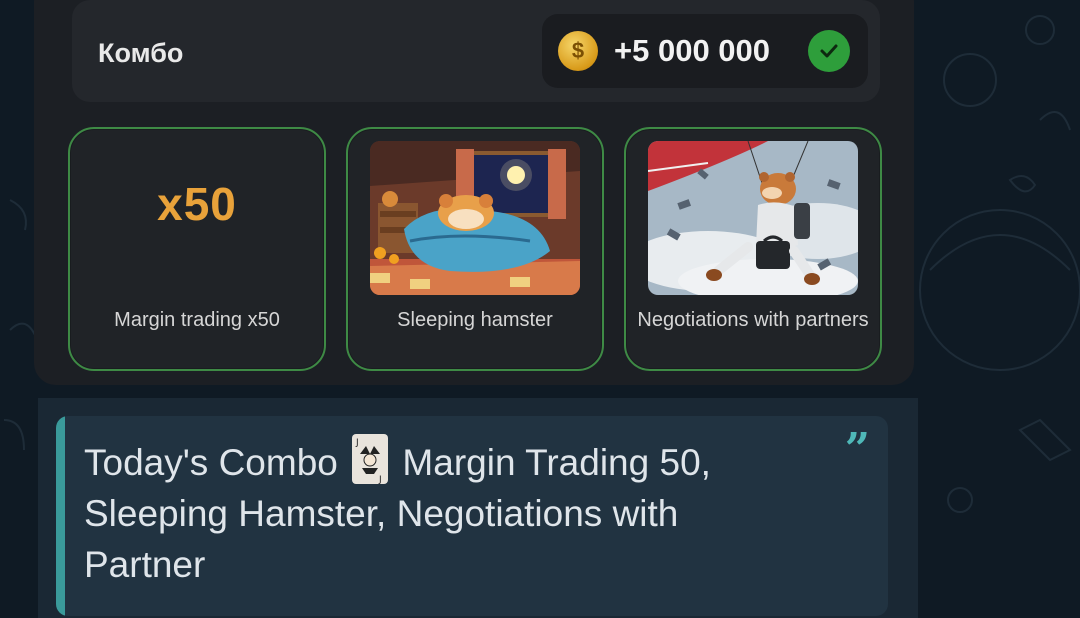 The width and height of the screenshot is (1080, 618). Describe the element at coordinates (197, 249) in the screenshot. I see `combo-card-margin-trading: x50 Margin trading x50` at that location.